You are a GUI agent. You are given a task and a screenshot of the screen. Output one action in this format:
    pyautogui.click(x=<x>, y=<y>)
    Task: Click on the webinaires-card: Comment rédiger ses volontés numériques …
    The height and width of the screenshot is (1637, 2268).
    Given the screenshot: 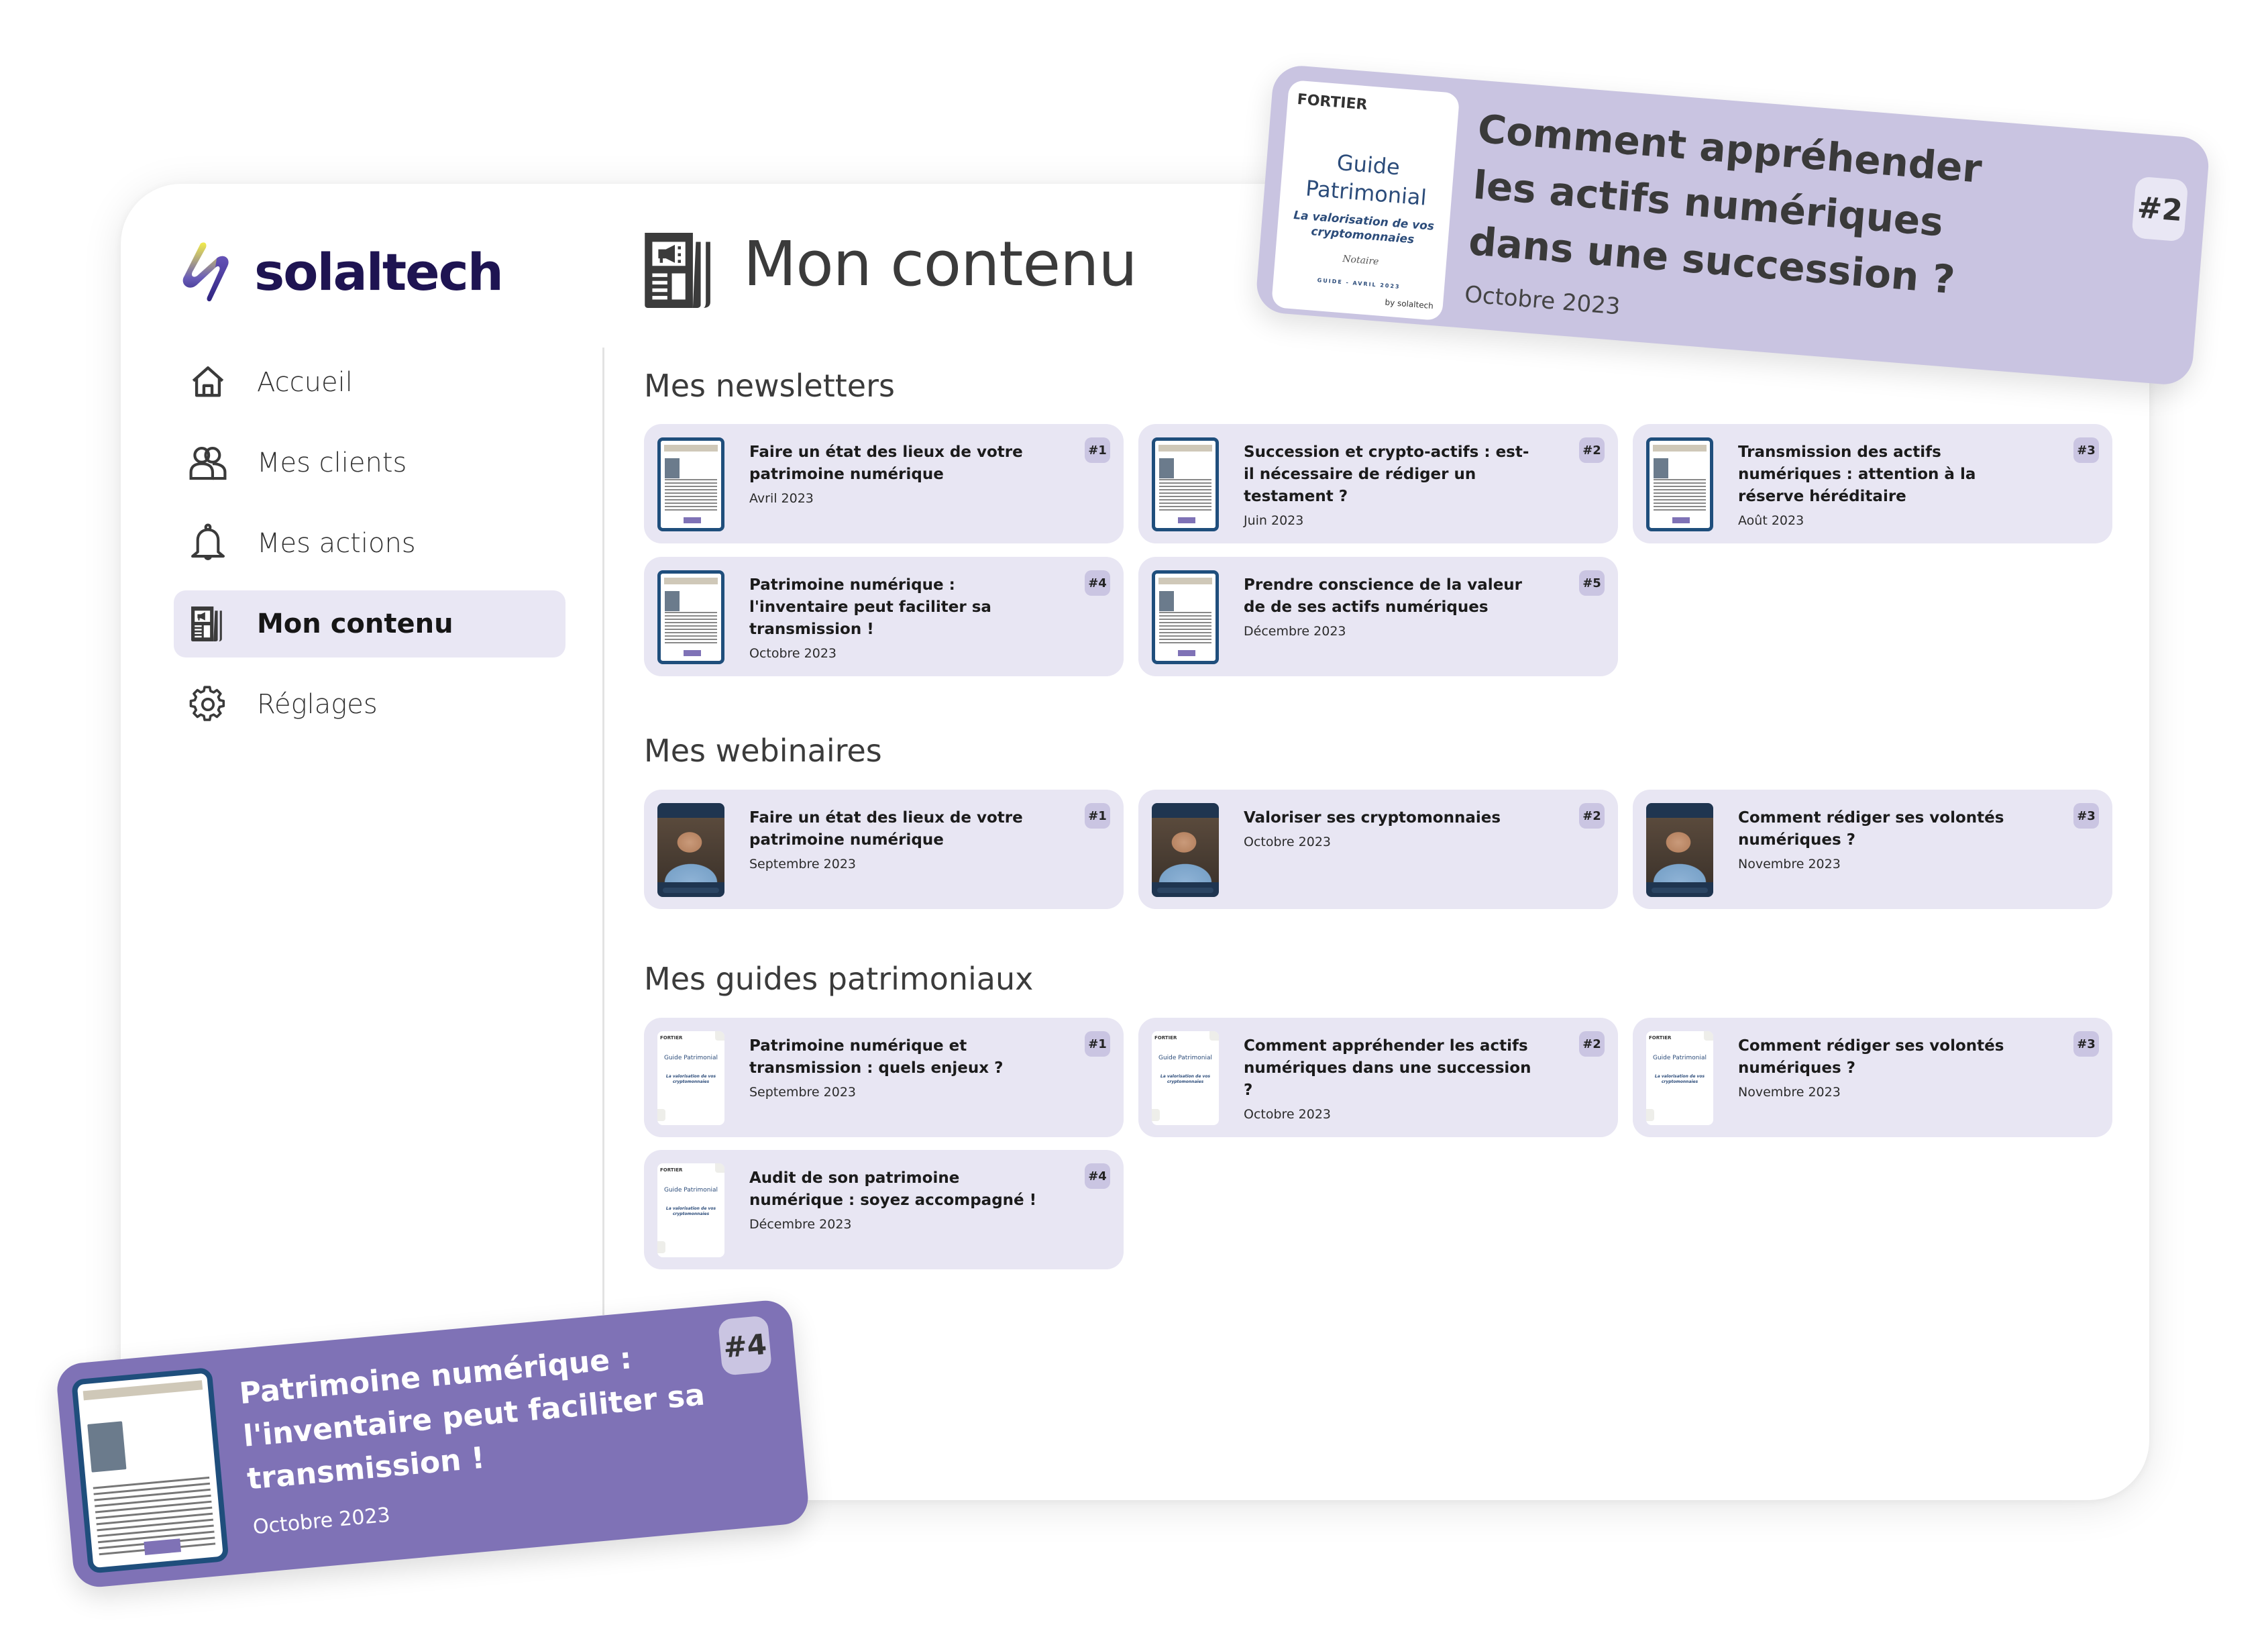 What is the action you would take?
    pyautogui.click(x=1872, y=849)
    